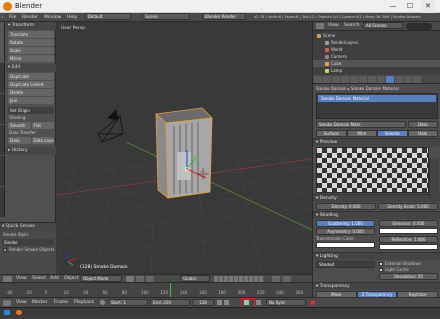  What do you see at coordinates (219, 302) in the screenshot?
I see `jump-start-icon` at bounding box center [219, 302].